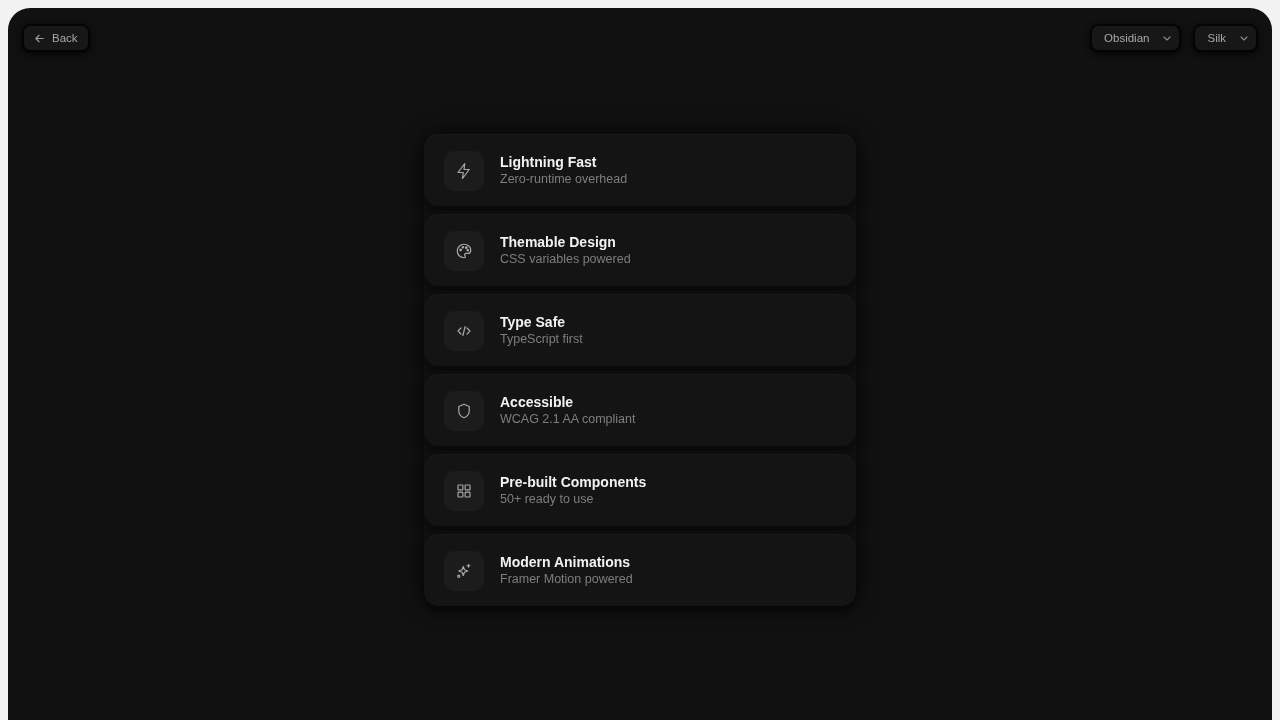 This screenshot has height=720, width=1280. What do you see at coordinates (565, 259) in the screenshot?
I see `feature-subtitle: CSS variables powered` at bounding box center [565, 259].